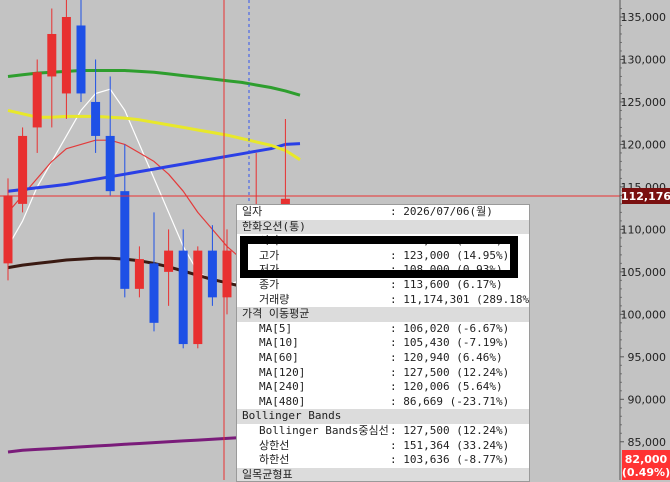 Image resolution: width=670 pixels, height=482 pixels. Describe the element at coordinates (383, 460) in the screenshot. I see `tooltip-row: 하한선 : 103,636 (-8.77%)` at that location.